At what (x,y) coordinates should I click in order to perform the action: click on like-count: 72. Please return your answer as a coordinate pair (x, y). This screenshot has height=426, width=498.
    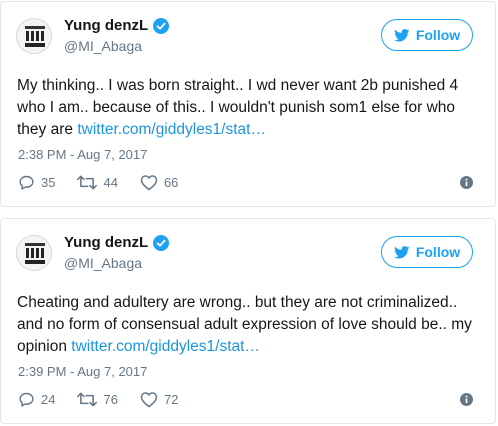
    Looking at the image, I should click on (171, 399).